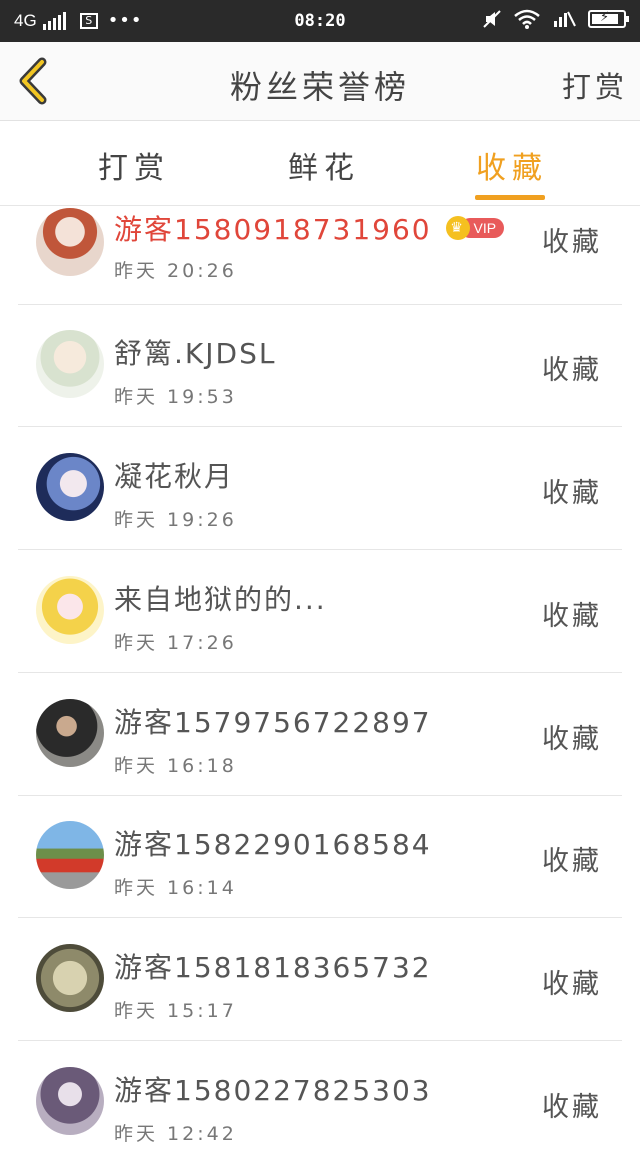  Describe the element at coordinates (175, 397) in the screenshot. I see `fan-time: 昨天 19:53` at that location.